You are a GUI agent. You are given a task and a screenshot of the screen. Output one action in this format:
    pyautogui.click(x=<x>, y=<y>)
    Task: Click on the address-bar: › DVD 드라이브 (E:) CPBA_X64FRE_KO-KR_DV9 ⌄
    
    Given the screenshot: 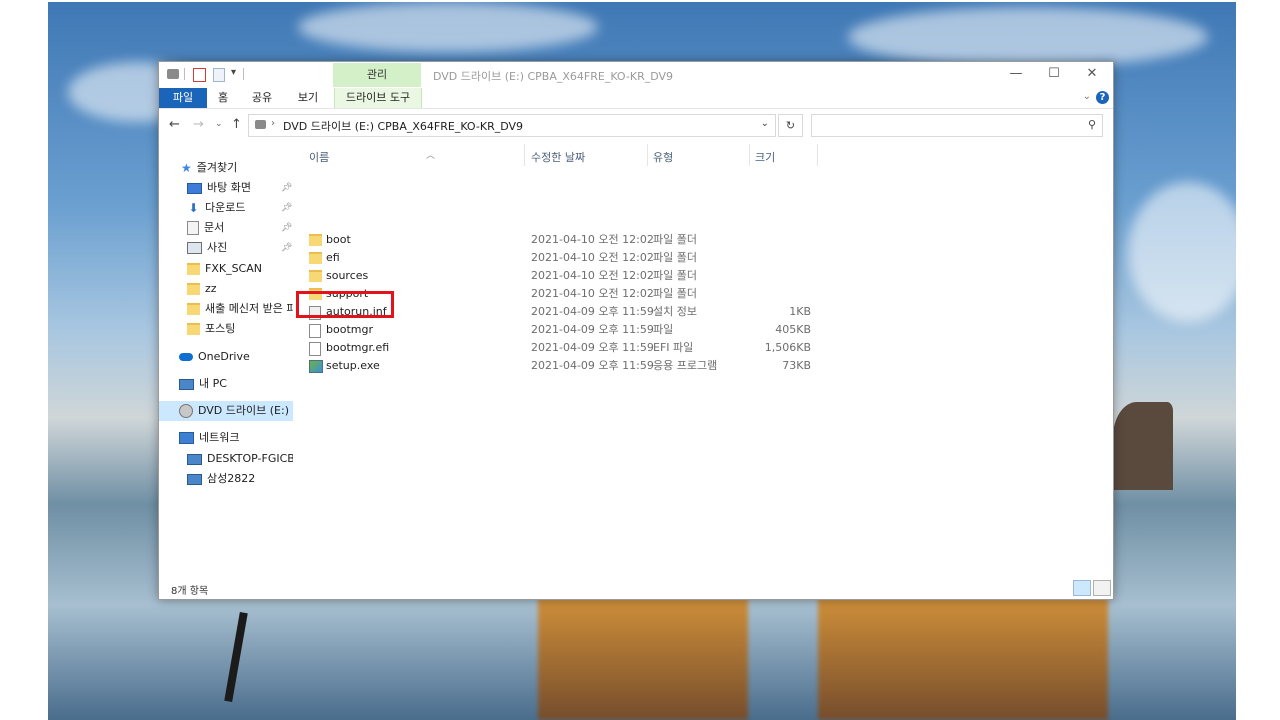 What is the action you would take?
    pyautogui.click(x=512, y=125)
    